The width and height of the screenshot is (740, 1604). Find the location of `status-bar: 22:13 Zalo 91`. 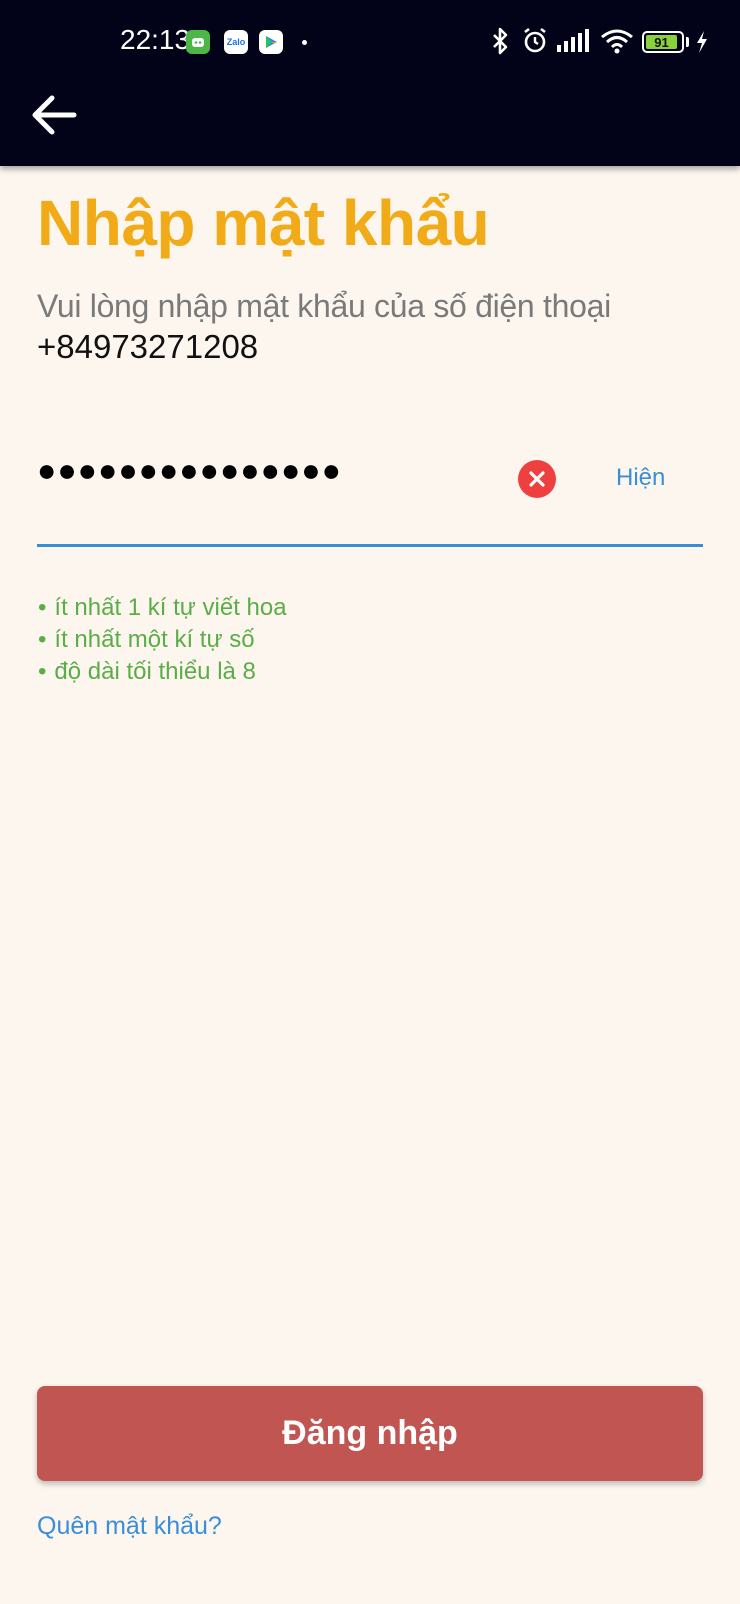

status-bar: 22:13 Zalo 91 is located at coordinates (370, 43).